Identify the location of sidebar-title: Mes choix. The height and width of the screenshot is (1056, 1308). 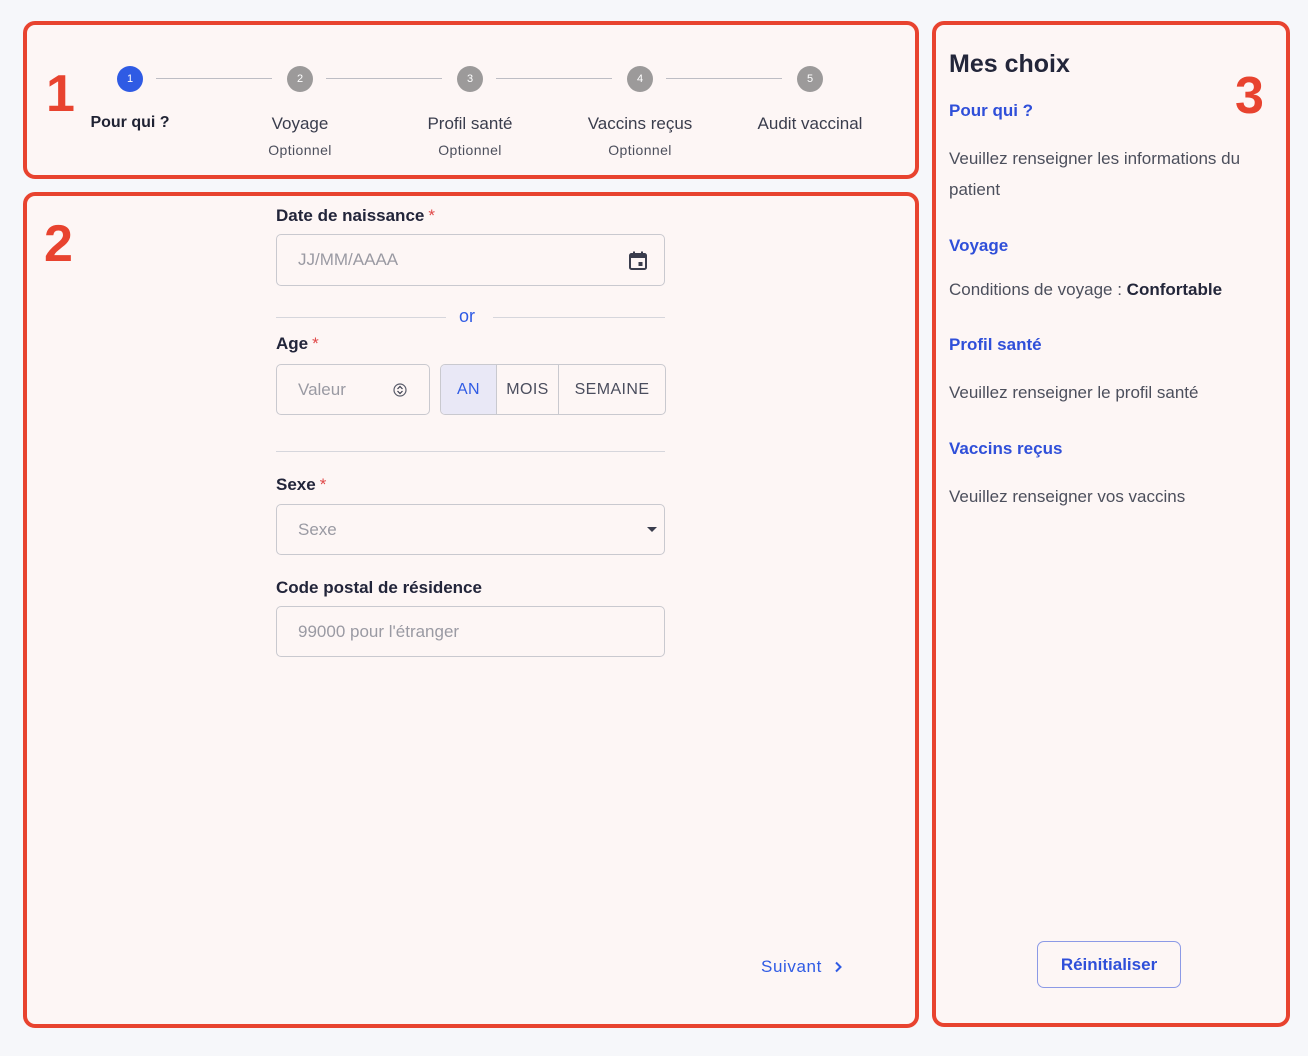
(1009, 64).